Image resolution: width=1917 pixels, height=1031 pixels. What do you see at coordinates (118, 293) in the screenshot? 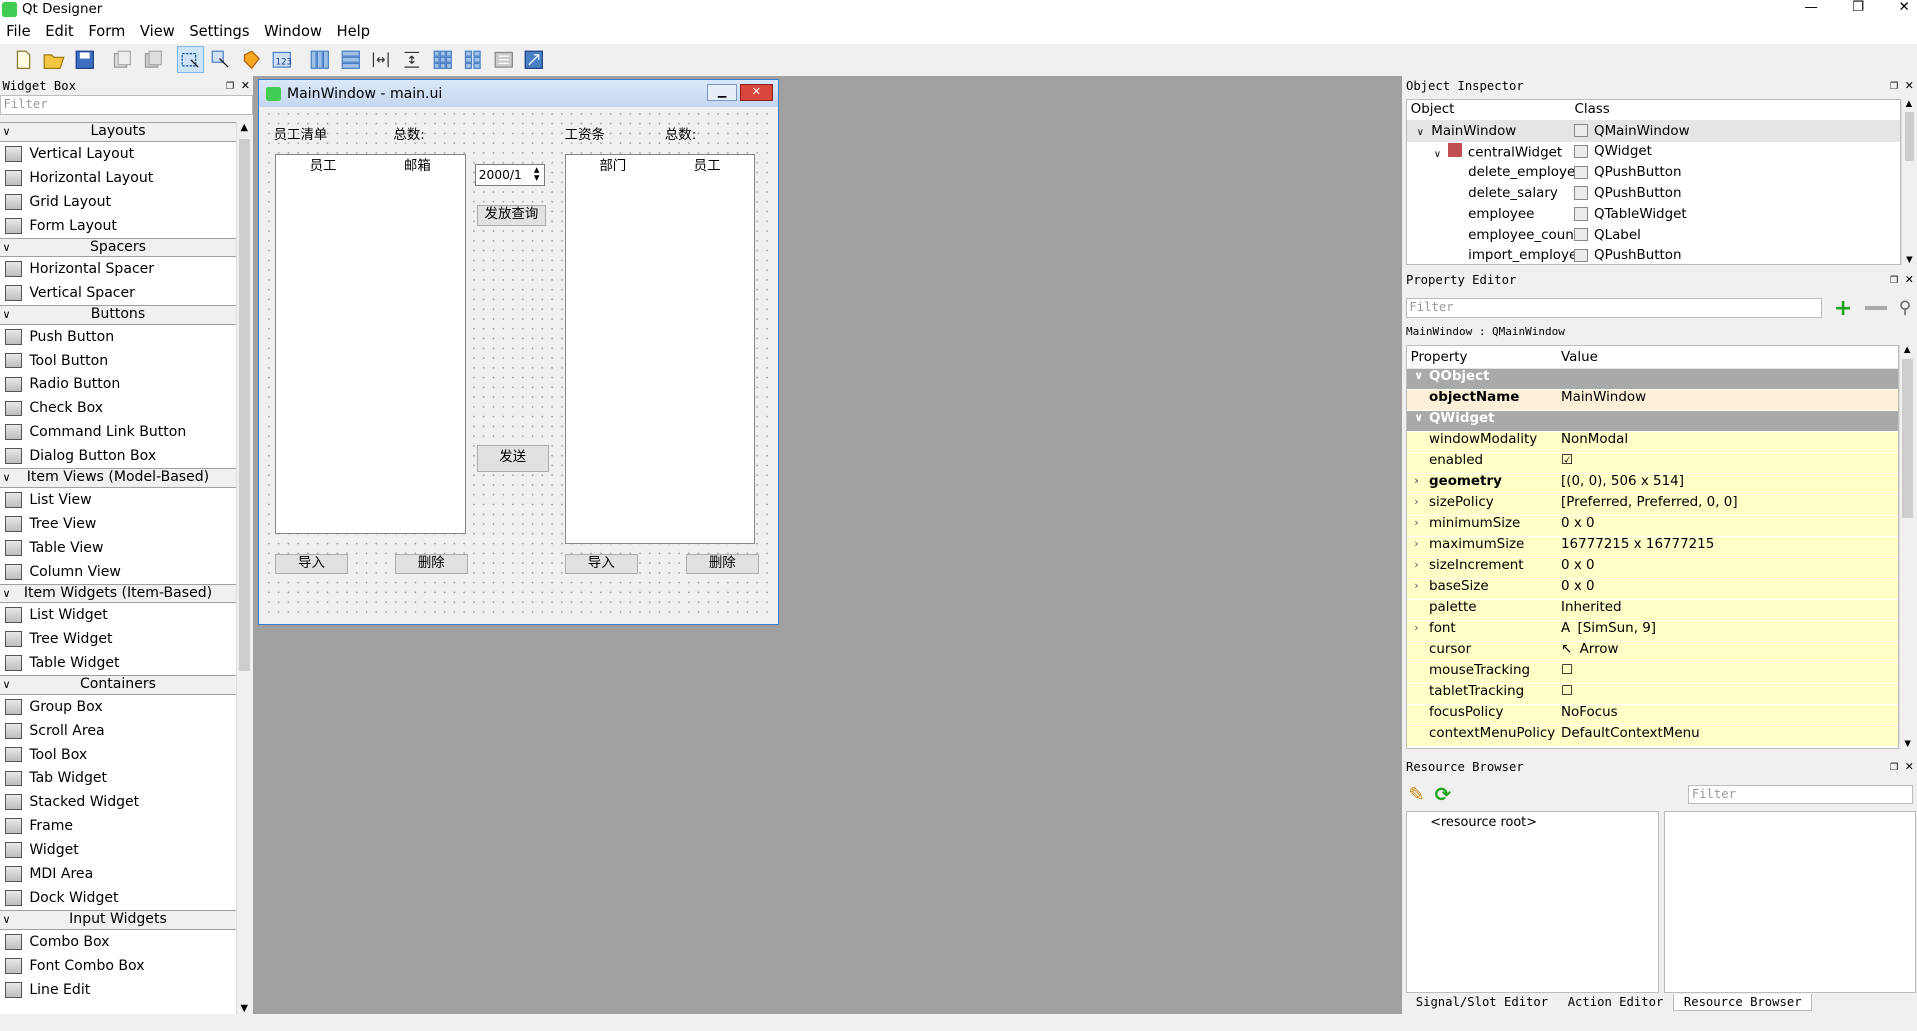
I see `widget-item: Vertical Spacer` at bounding box center [118, 293].